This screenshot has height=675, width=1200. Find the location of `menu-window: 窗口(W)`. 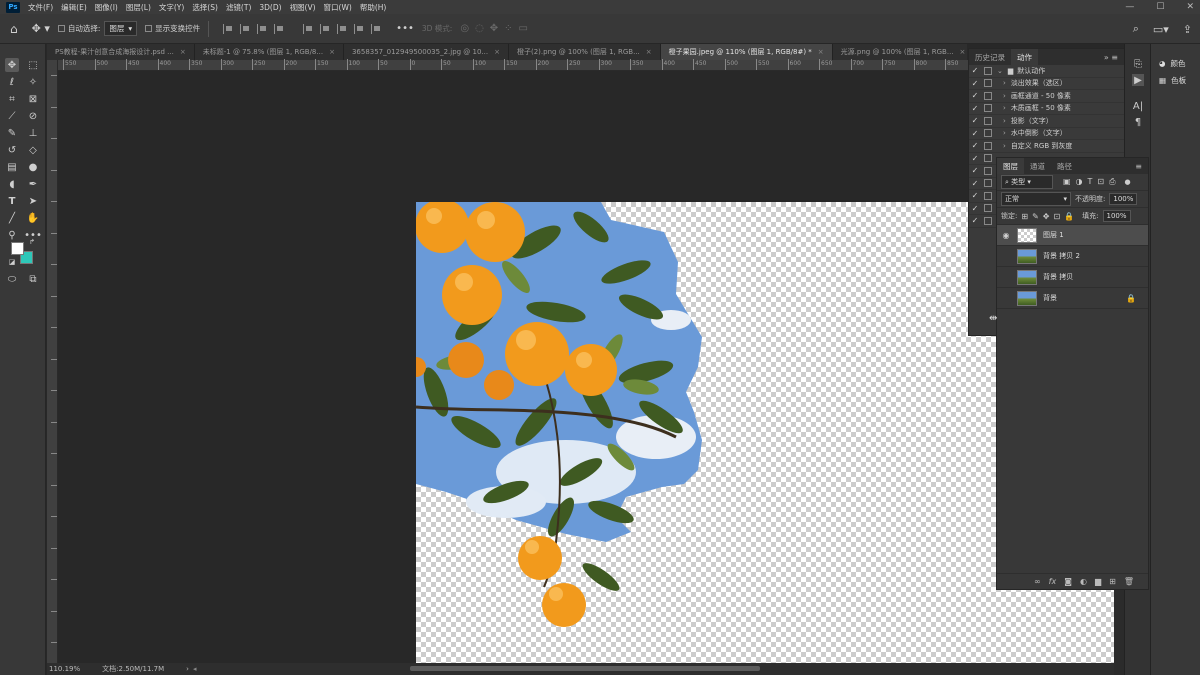

menu-window: 窗口(W) is located at coordinates (338, 7).